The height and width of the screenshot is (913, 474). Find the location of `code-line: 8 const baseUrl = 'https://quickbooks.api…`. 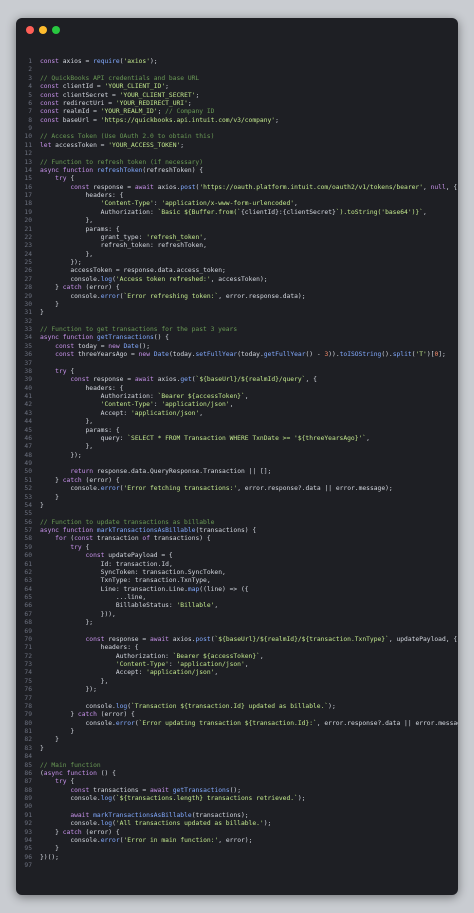

code-line: 8 const baseUrl = 'https://quickbooks.api… is located at coordinates (237, 121).